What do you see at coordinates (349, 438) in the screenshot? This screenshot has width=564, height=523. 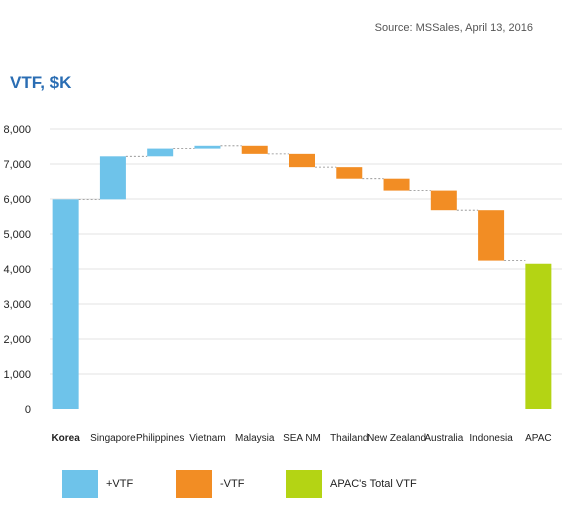 I see `x-tick-label: Thailand` at bounding box center [349, 438].